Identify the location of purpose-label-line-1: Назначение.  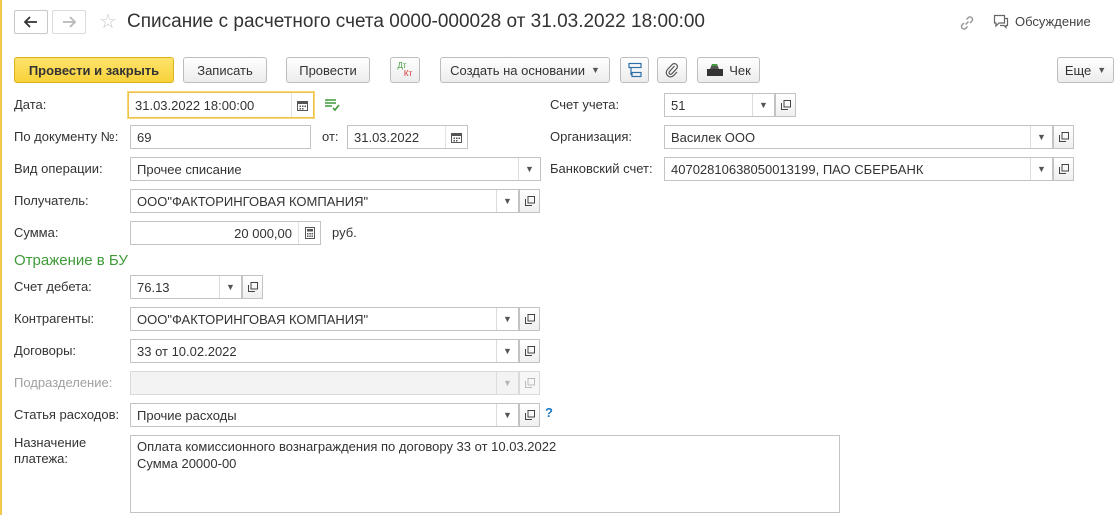
(50, 442).